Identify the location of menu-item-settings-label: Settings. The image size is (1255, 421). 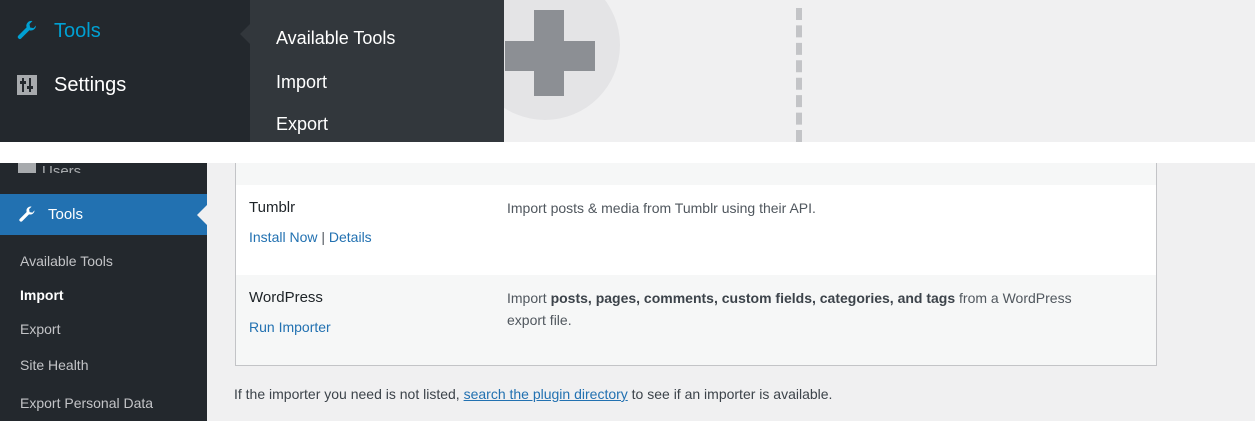
(90, 84).